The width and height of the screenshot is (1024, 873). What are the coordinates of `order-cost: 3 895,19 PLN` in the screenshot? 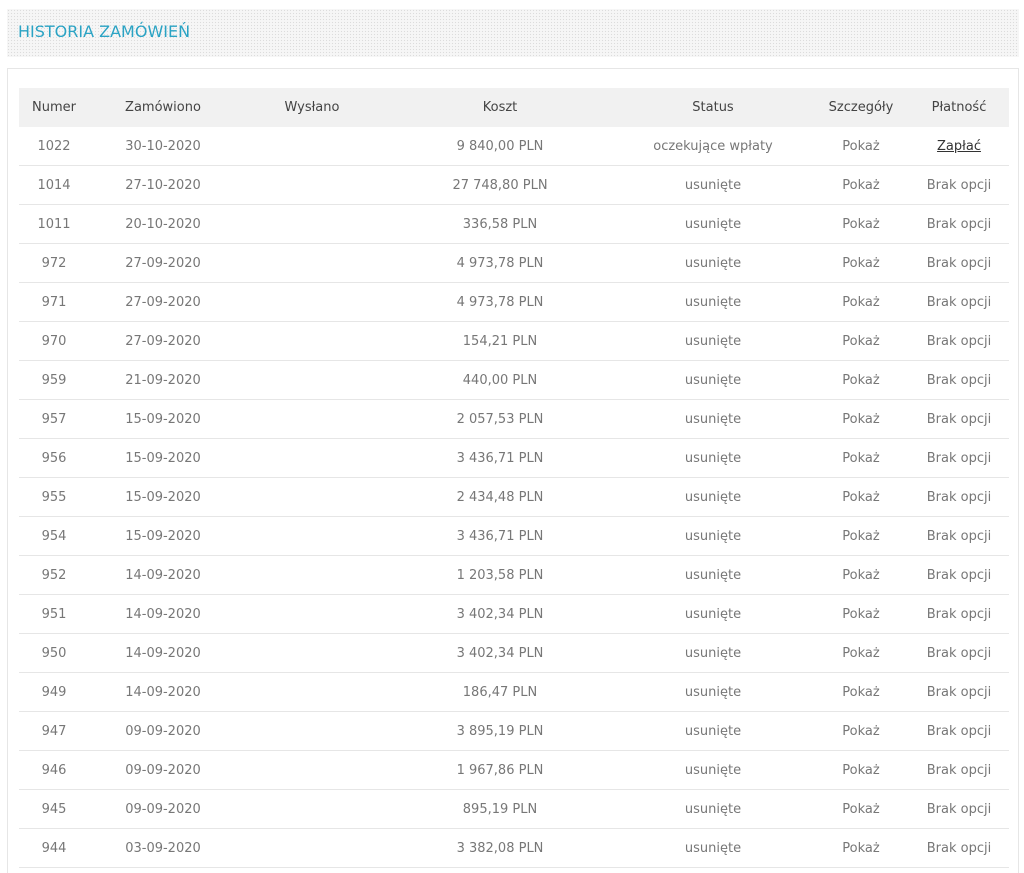 It's located at (500, 731).